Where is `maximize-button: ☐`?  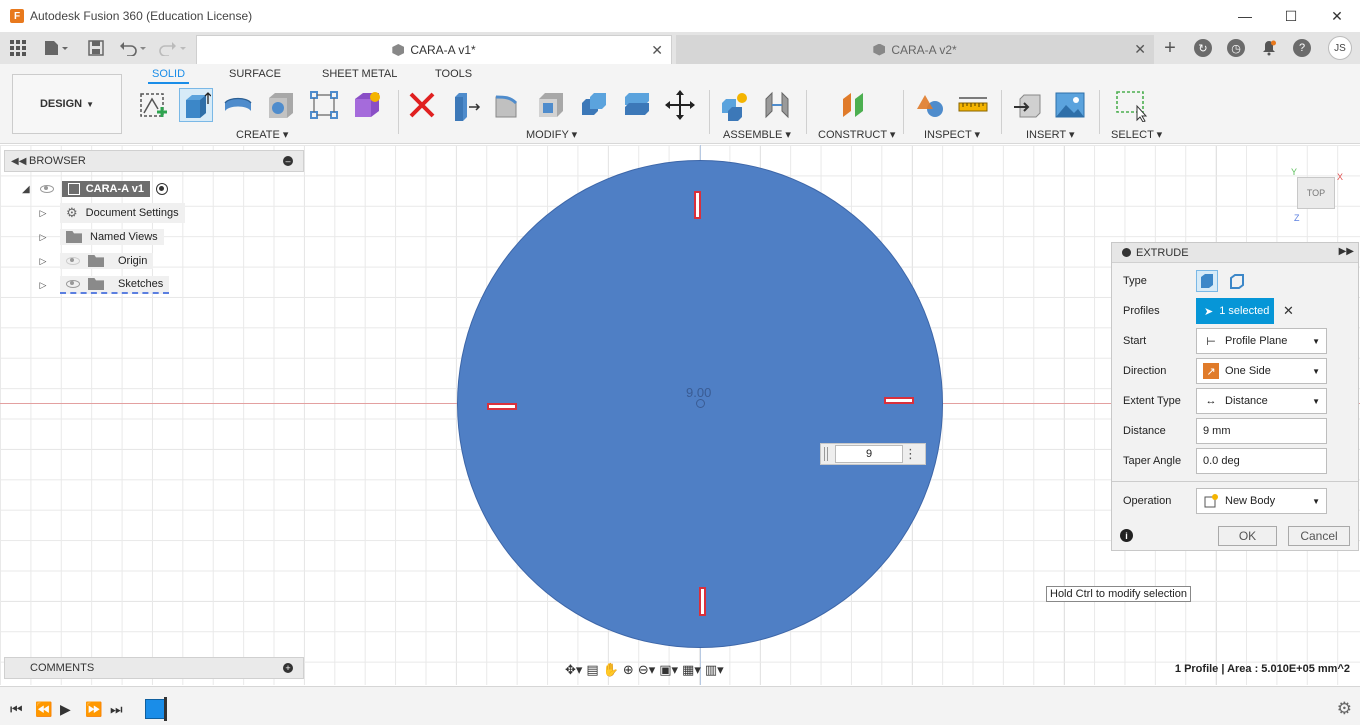
maximize-button: ☐ is located at coordinates (1291, 16).